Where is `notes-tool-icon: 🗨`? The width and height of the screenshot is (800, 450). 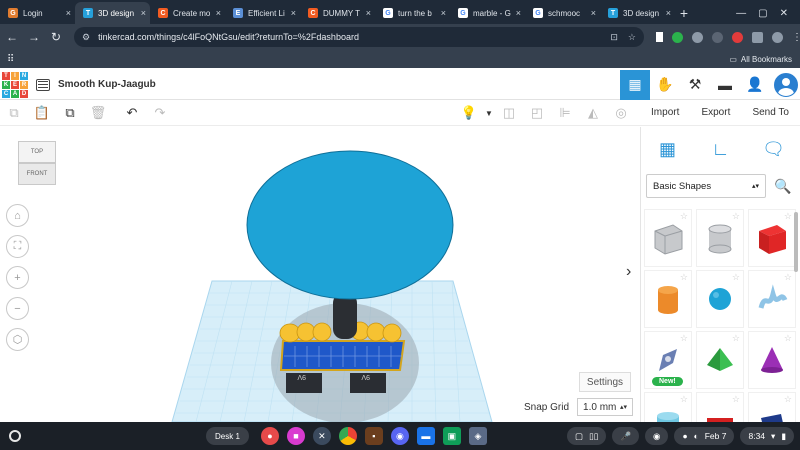 notes-tool-icon: 🗨 is located at coordinates (774, 149).